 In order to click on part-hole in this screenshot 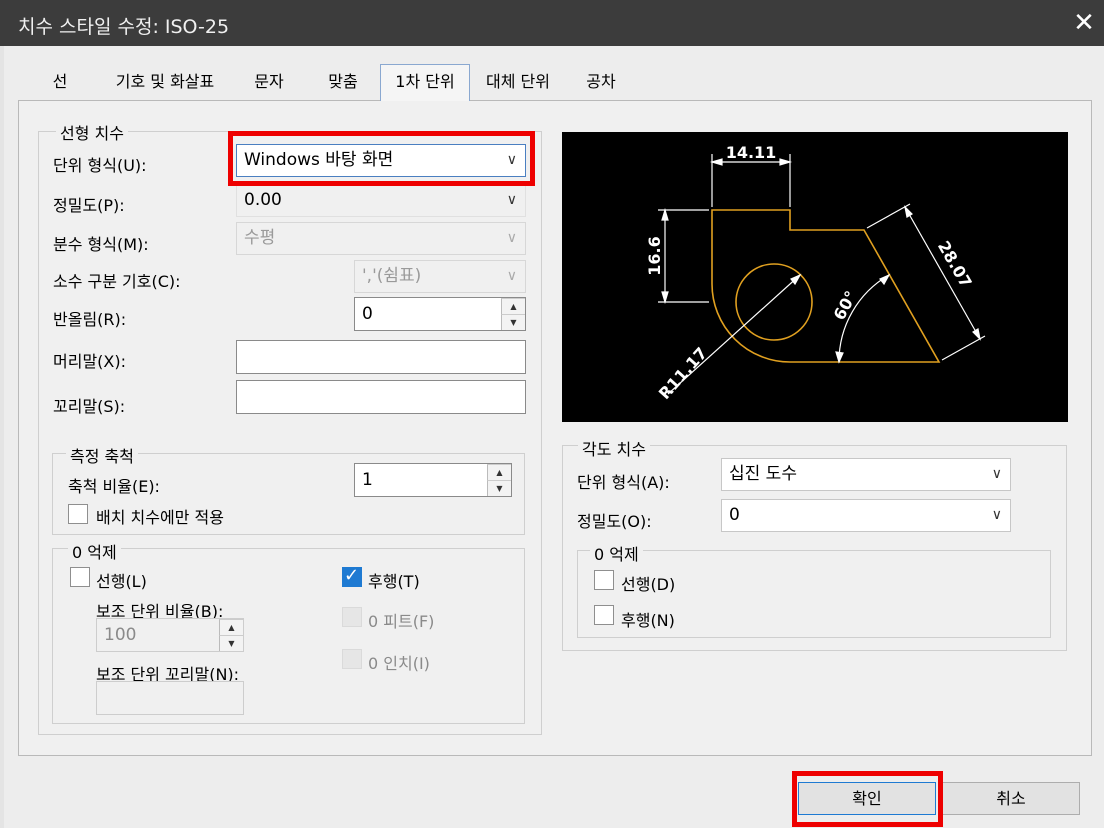, I will do `click(774, 302)`.